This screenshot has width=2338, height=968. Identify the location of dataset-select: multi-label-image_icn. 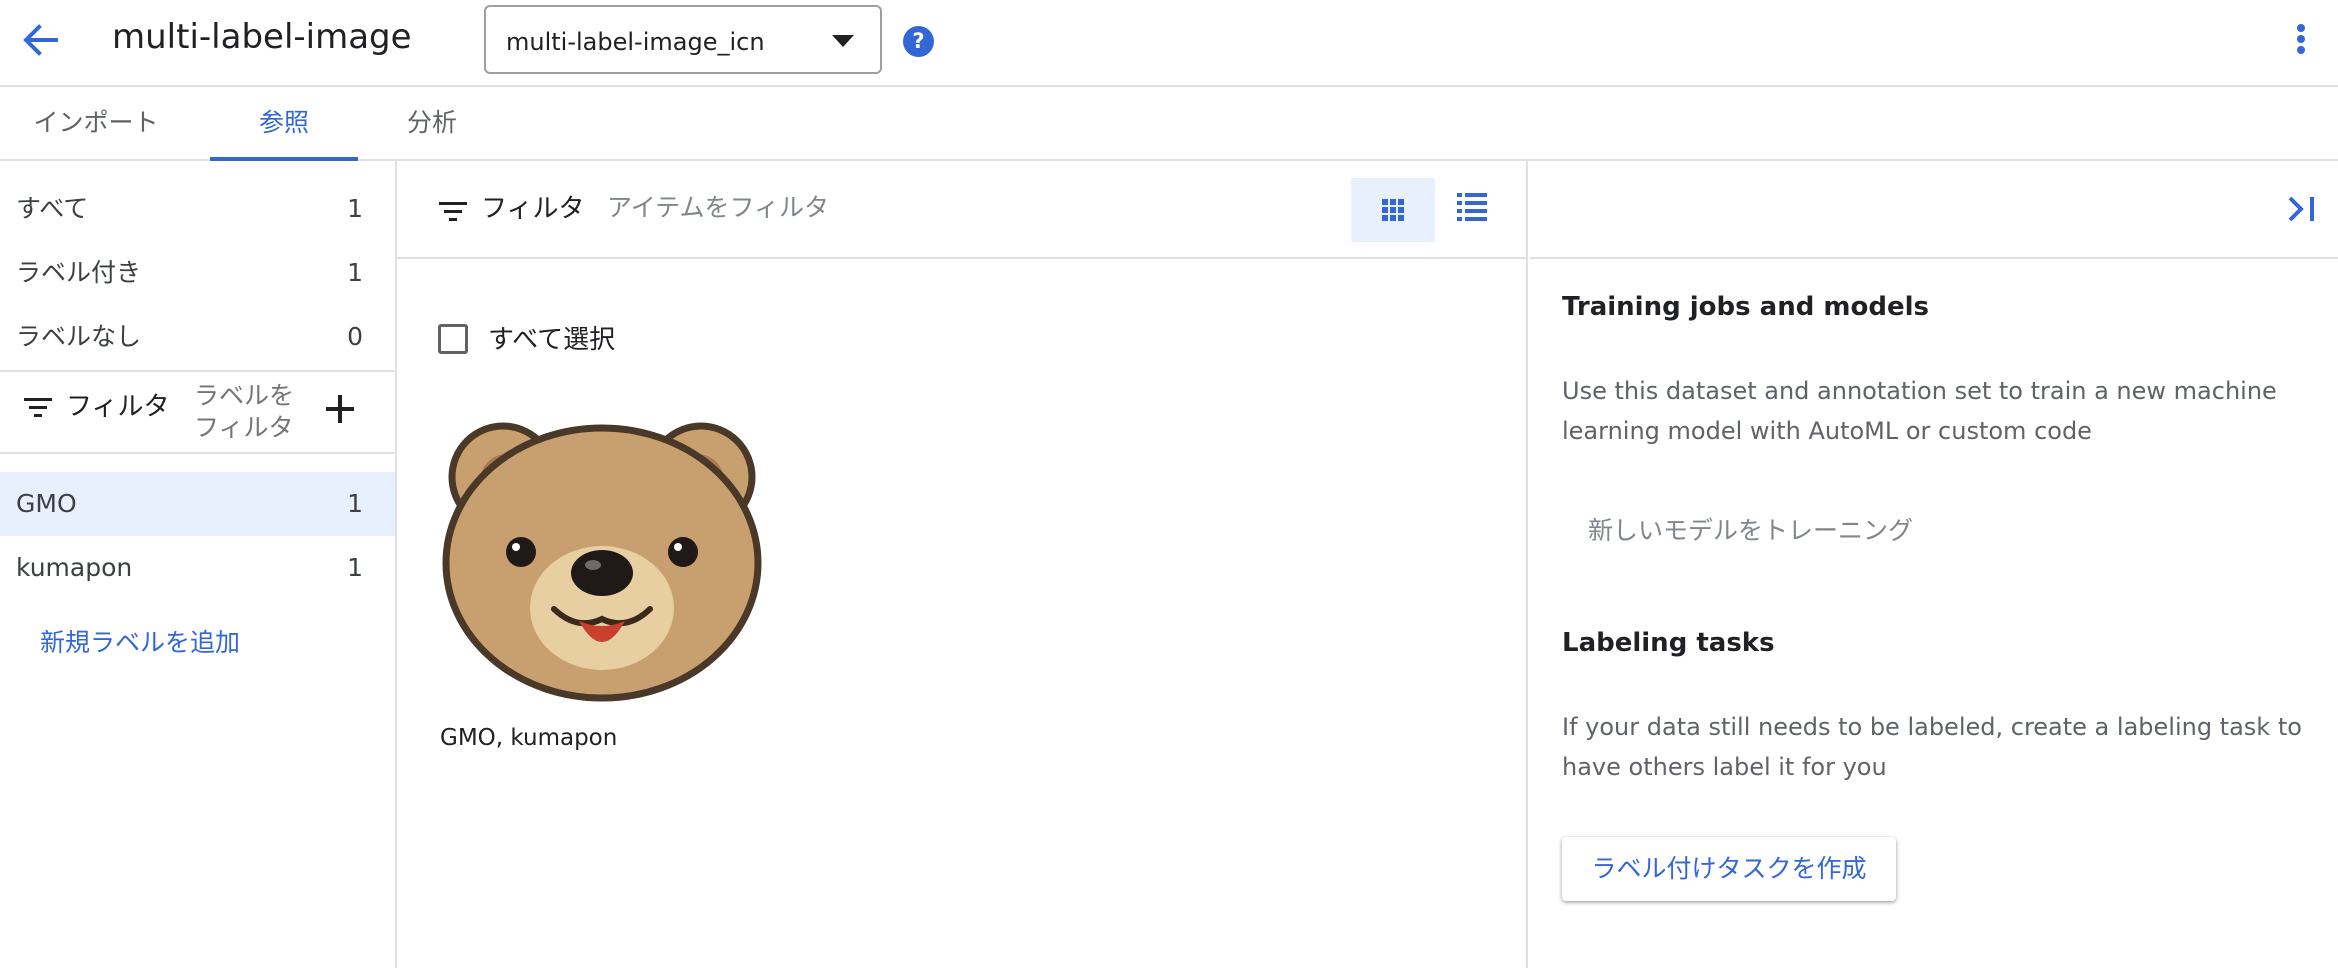
(683, 39).